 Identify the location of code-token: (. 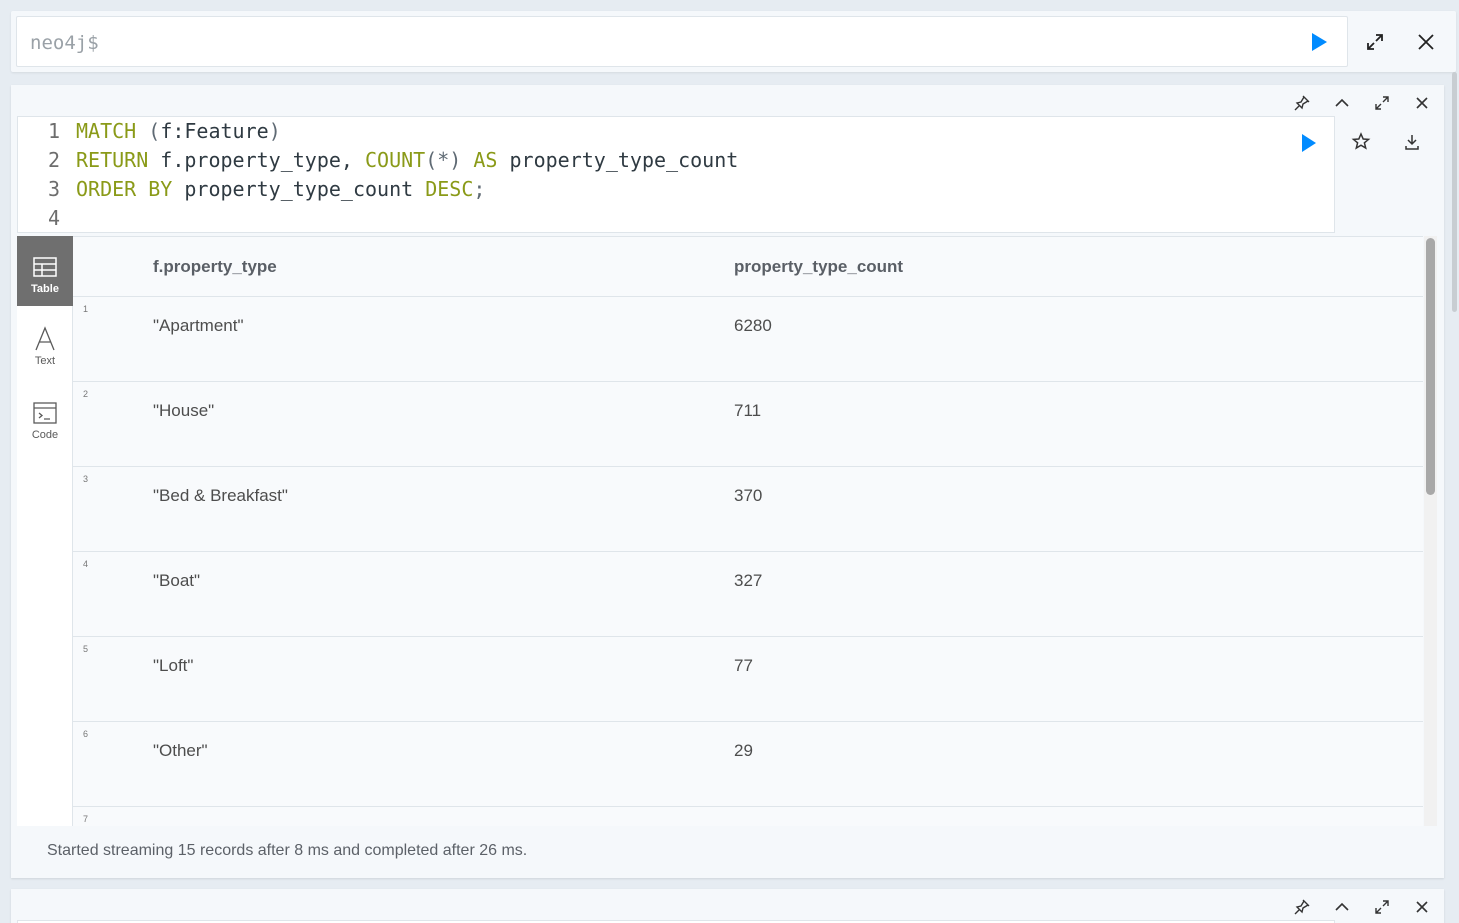
(148, 131).